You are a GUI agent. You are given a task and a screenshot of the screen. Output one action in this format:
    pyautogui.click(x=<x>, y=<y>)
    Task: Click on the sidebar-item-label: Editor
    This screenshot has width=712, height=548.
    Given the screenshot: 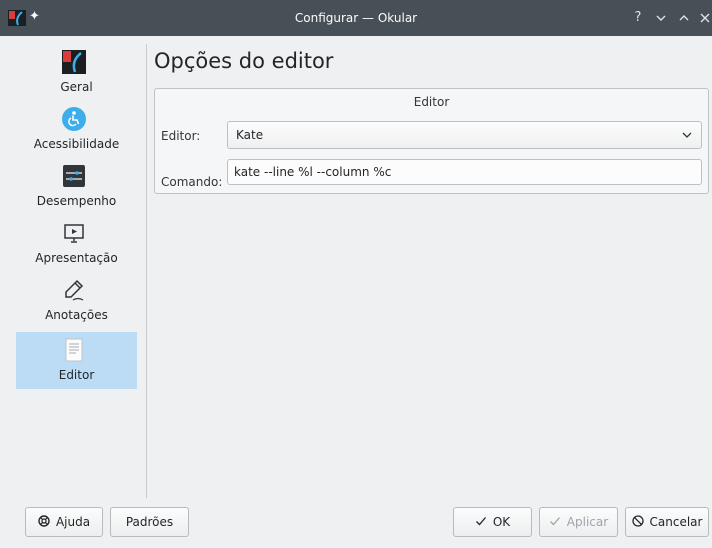 What is the action you would take?
    pyautogui.click(x=76, y=375)
    